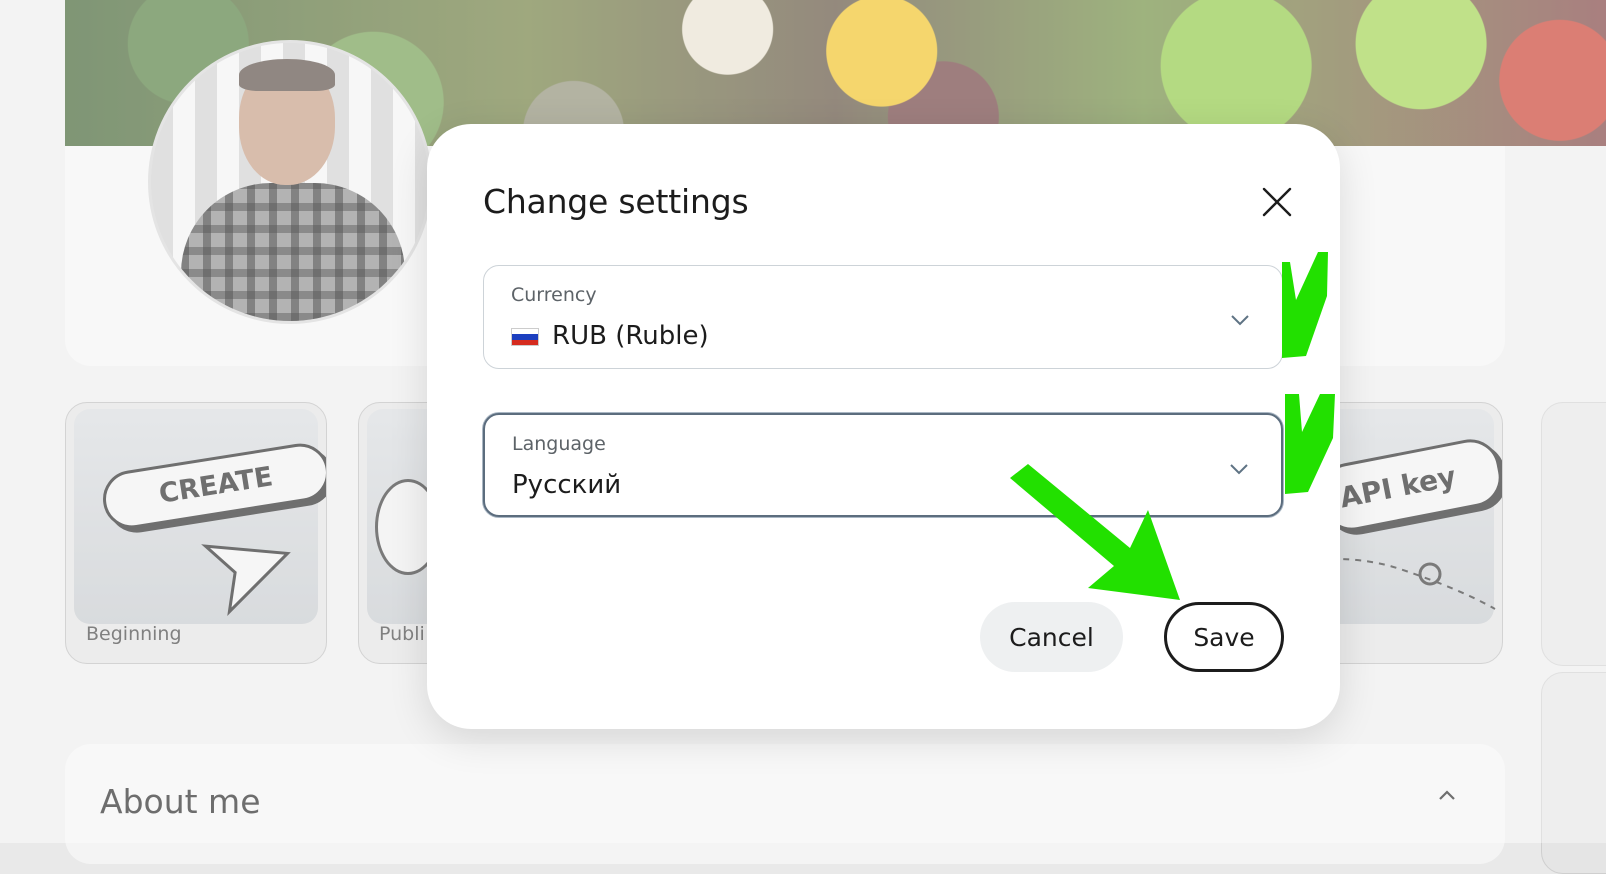  I want to click on language-select: Language Русский, so click(883, 465).